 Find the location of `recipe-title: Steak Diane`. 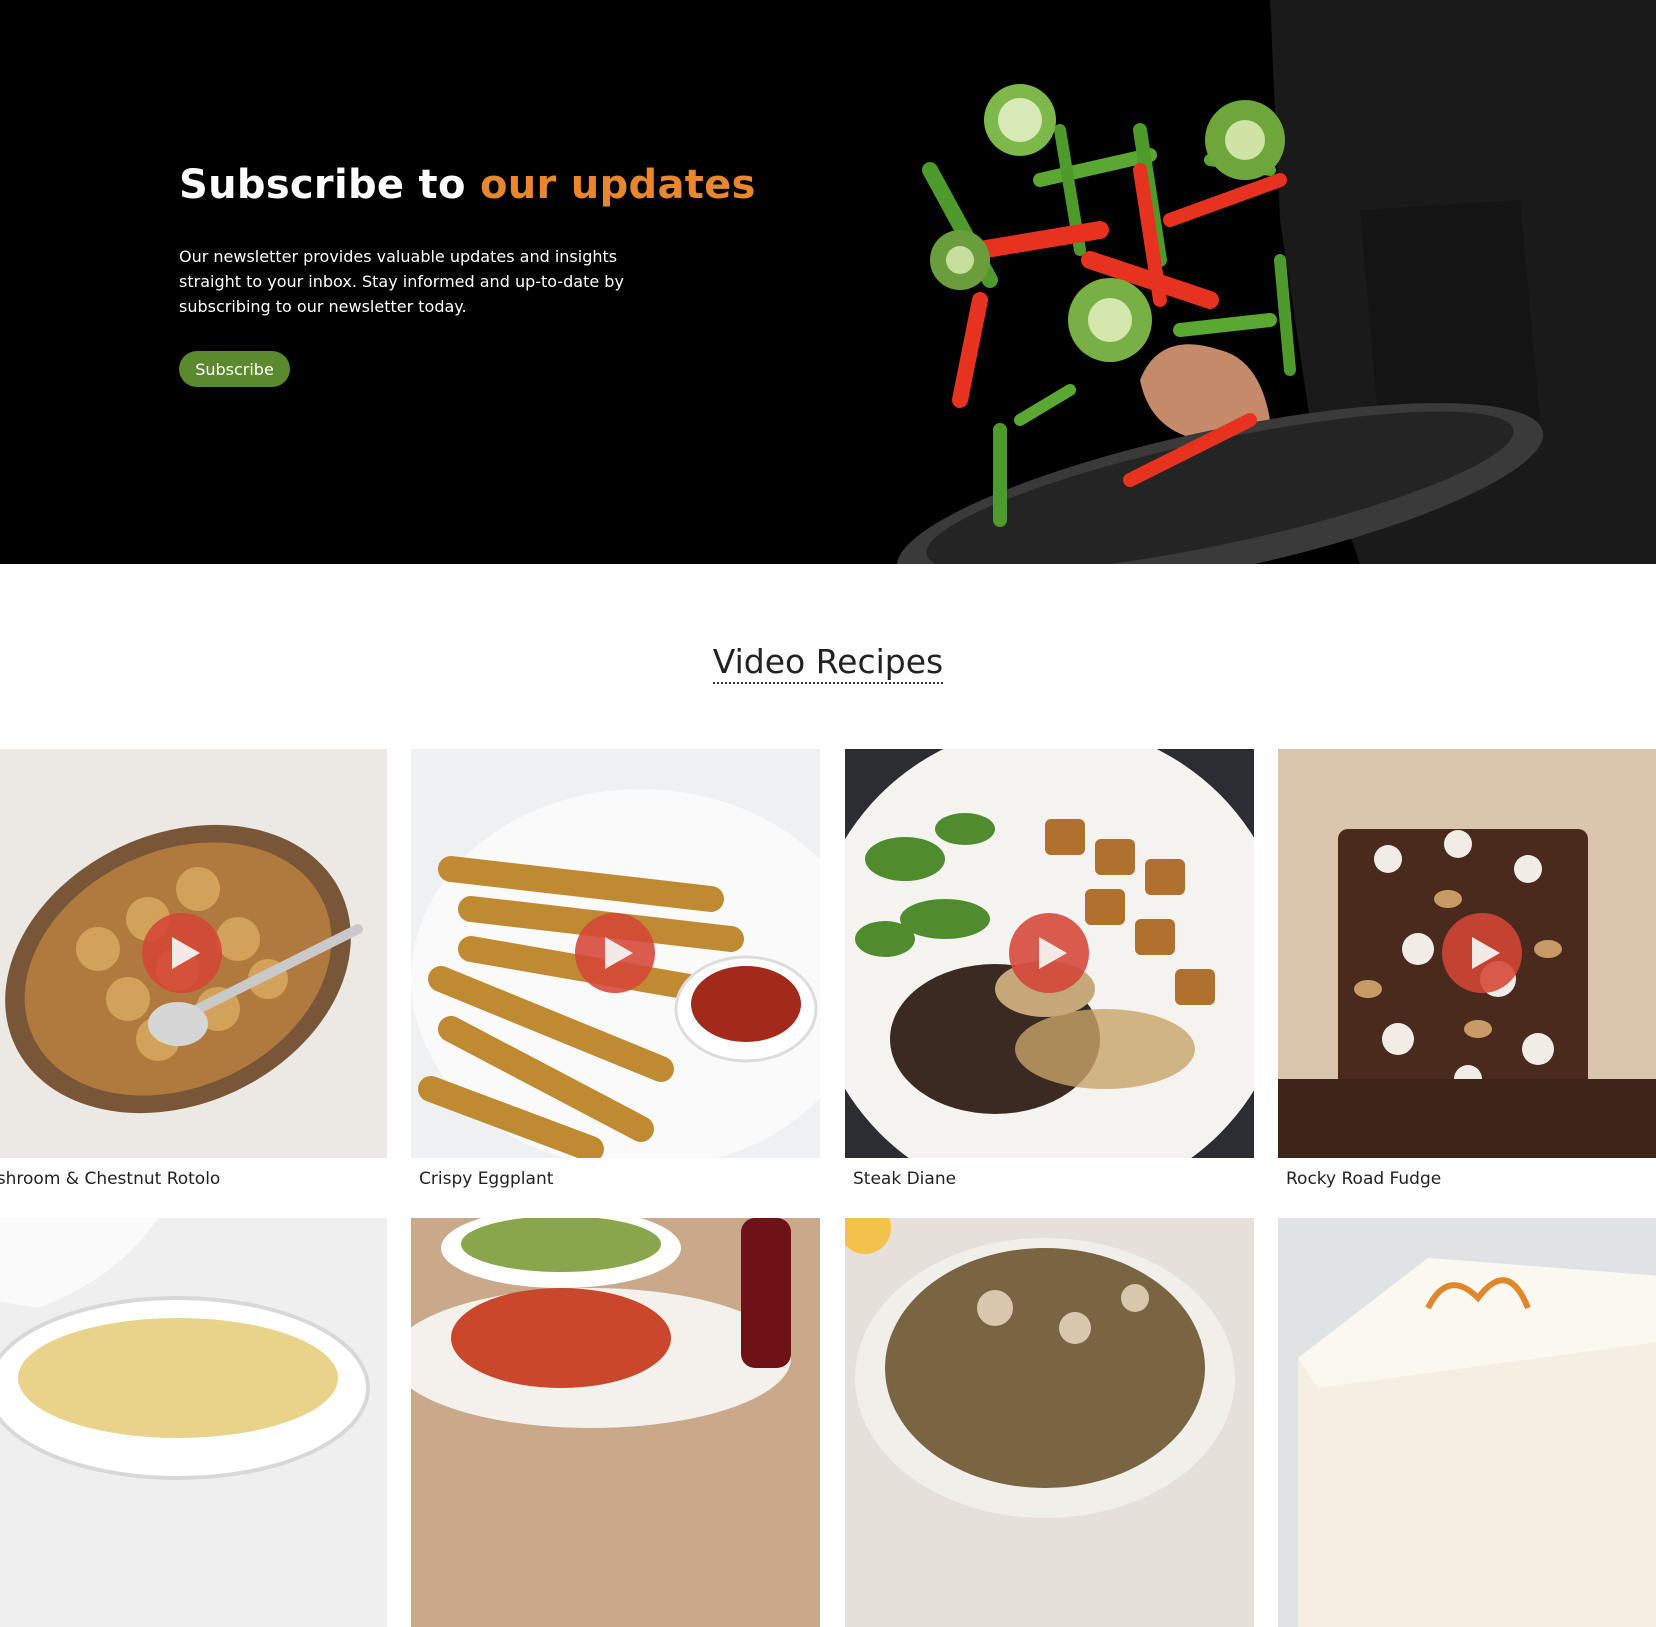

recipe-title: Steak Diane is located at coordinates (904, 1179).